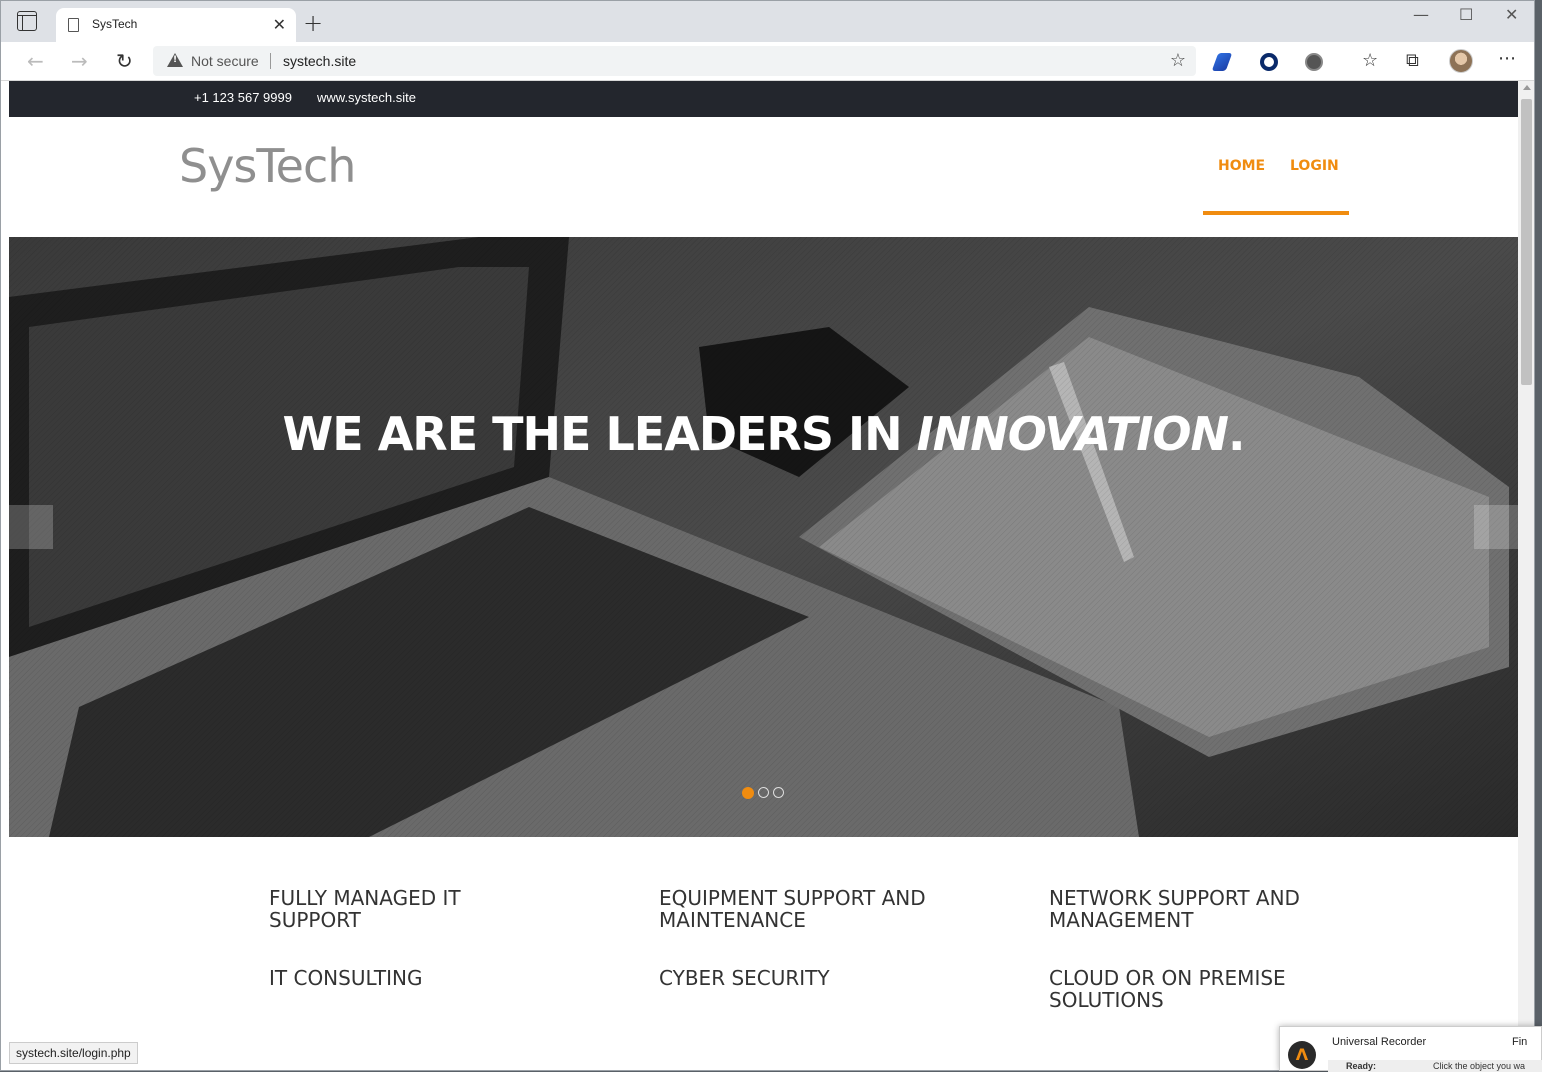 Image resolution: width=1542 pixels, height=1072 pixels. What do you see at coordinates (73, 25) in the screenshot?
I see `page-icon` at bounding box center [73, 25].